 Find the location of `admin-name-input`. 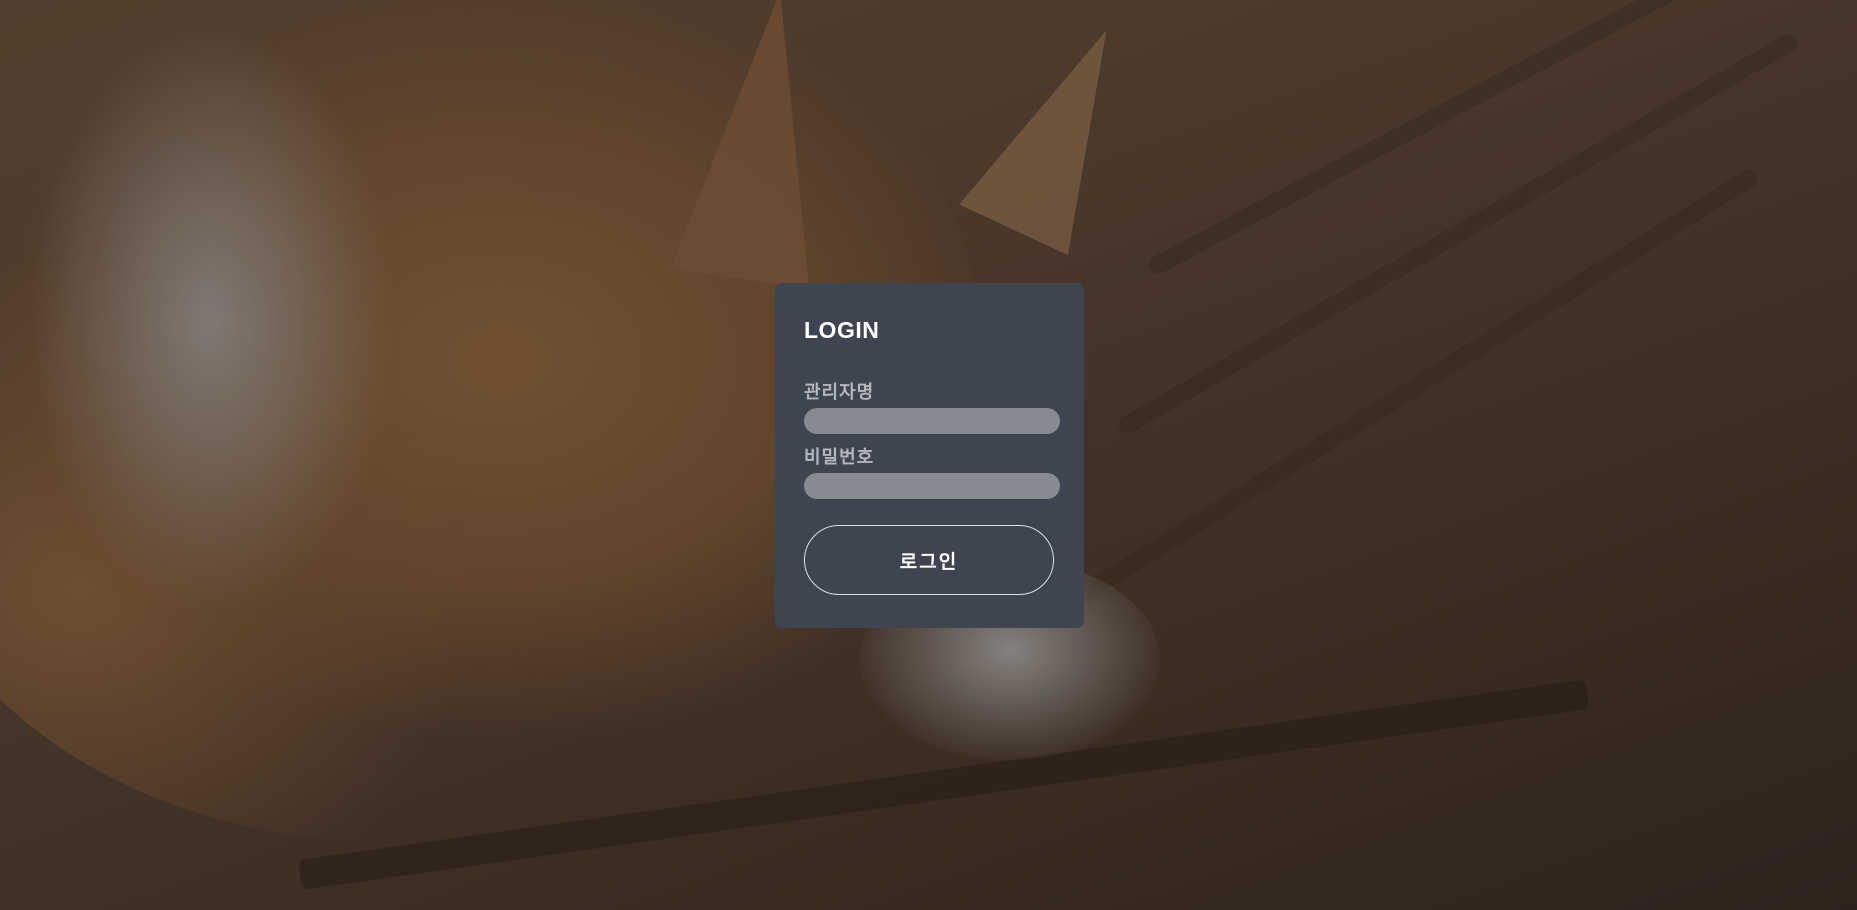

admin-name-input is located at coordinates (932, 421).